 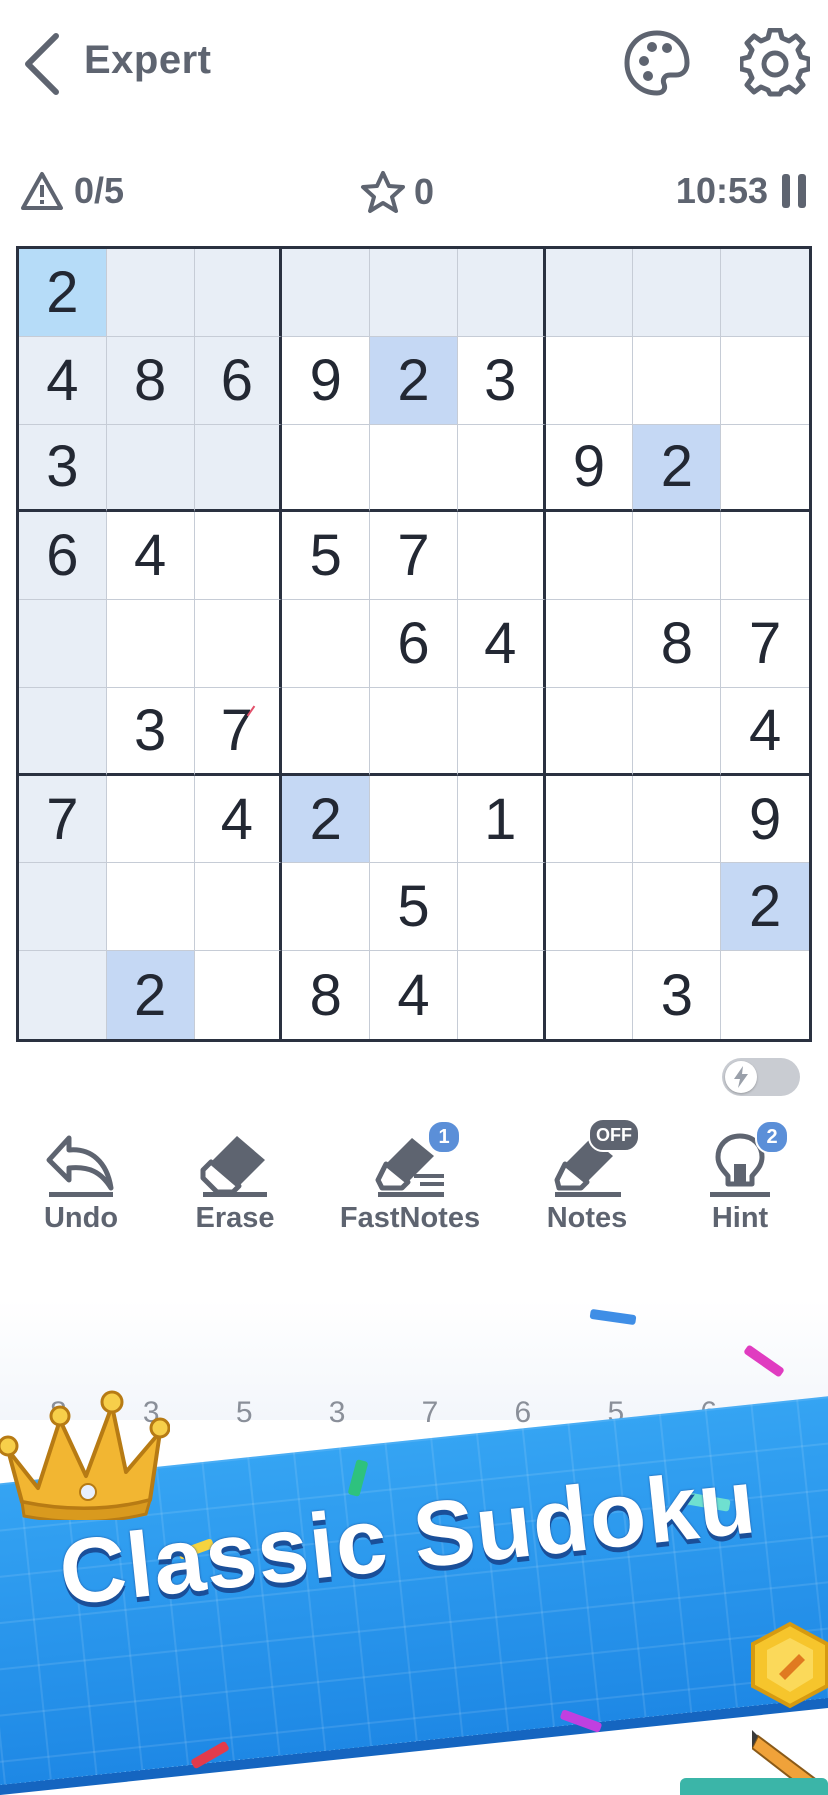 I want to click on sudoku-cell: 1, so click(x=501, y=819).